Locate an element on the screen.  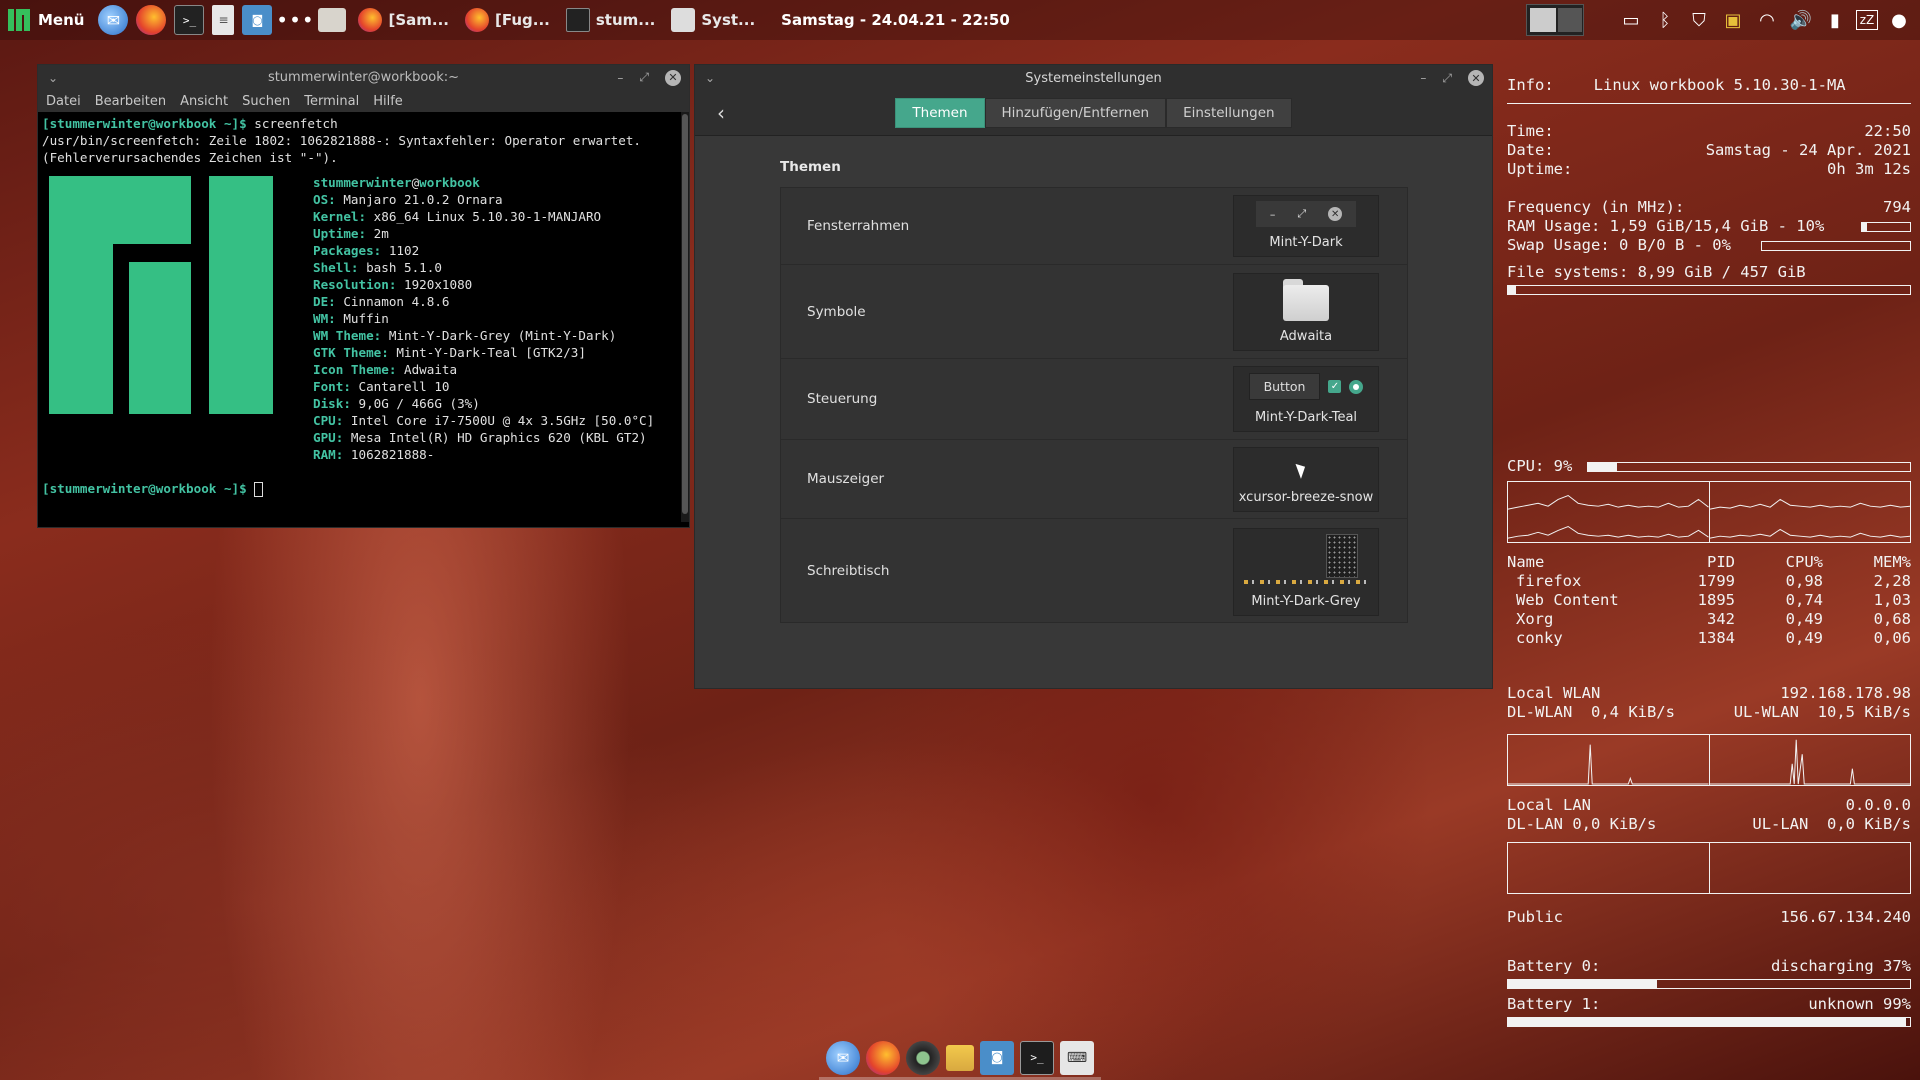
tab-hinzufuegen-entfernen: Hinzufügen/Entfernen is located at coordinates (1075, 113).